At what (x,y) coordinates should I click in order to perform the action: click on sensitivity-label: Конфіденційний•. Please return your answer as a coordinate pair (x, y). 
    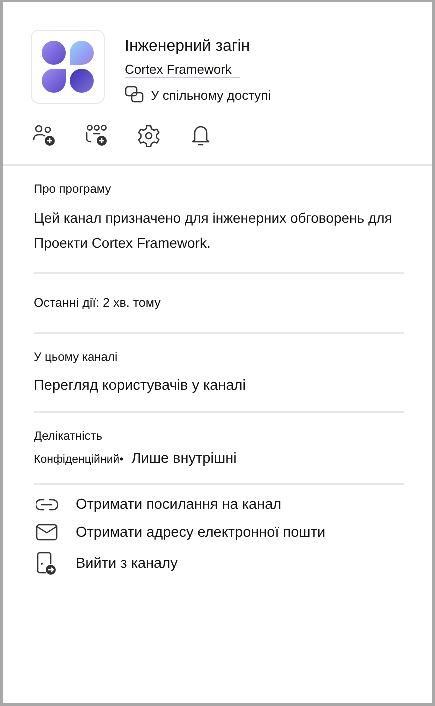
    Looking at the image, I should click on (79, 460).